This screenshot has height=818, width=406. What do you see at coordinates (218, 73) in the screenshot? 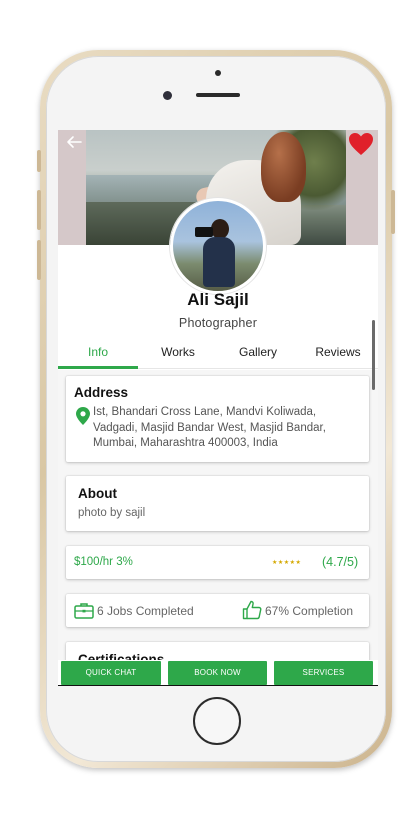
I see `proximity-sensor` at bounding box center [218, 73].